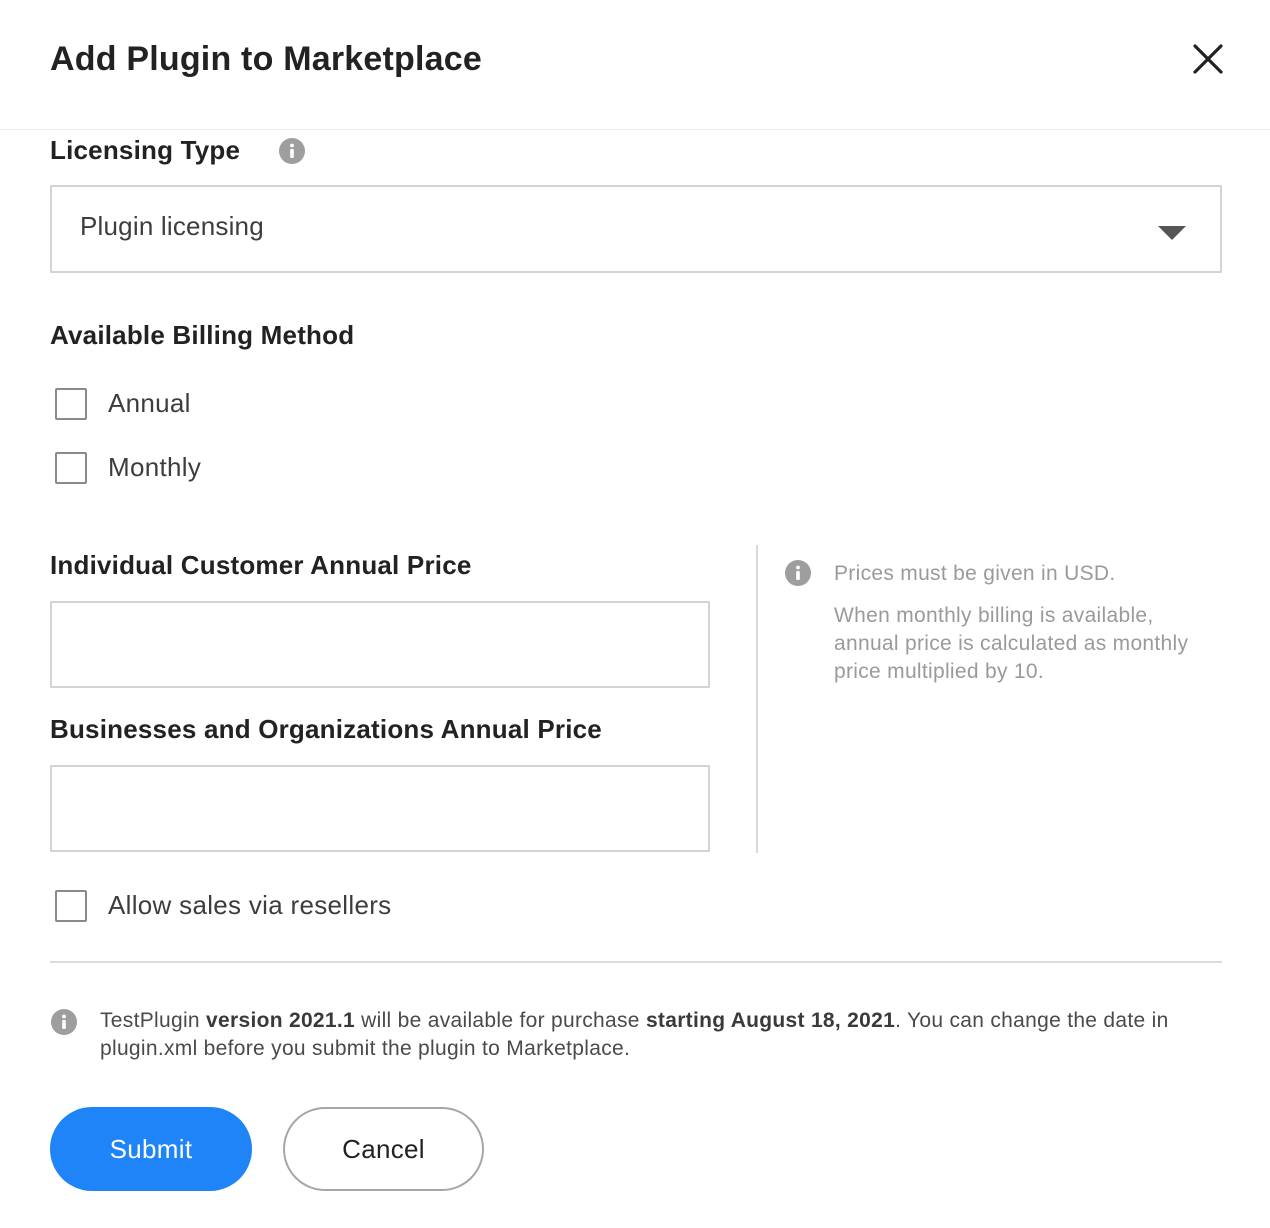 The height and width of the screenshot is (1228, 1270). I want to click on individual-price-input, so click(380, 644).